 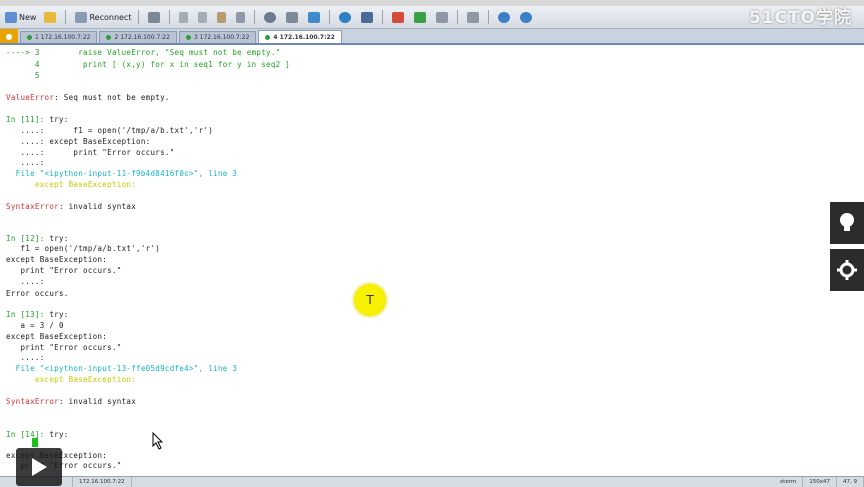 I want to click on mouse-pointer-icon, so click(x=158, y=441).